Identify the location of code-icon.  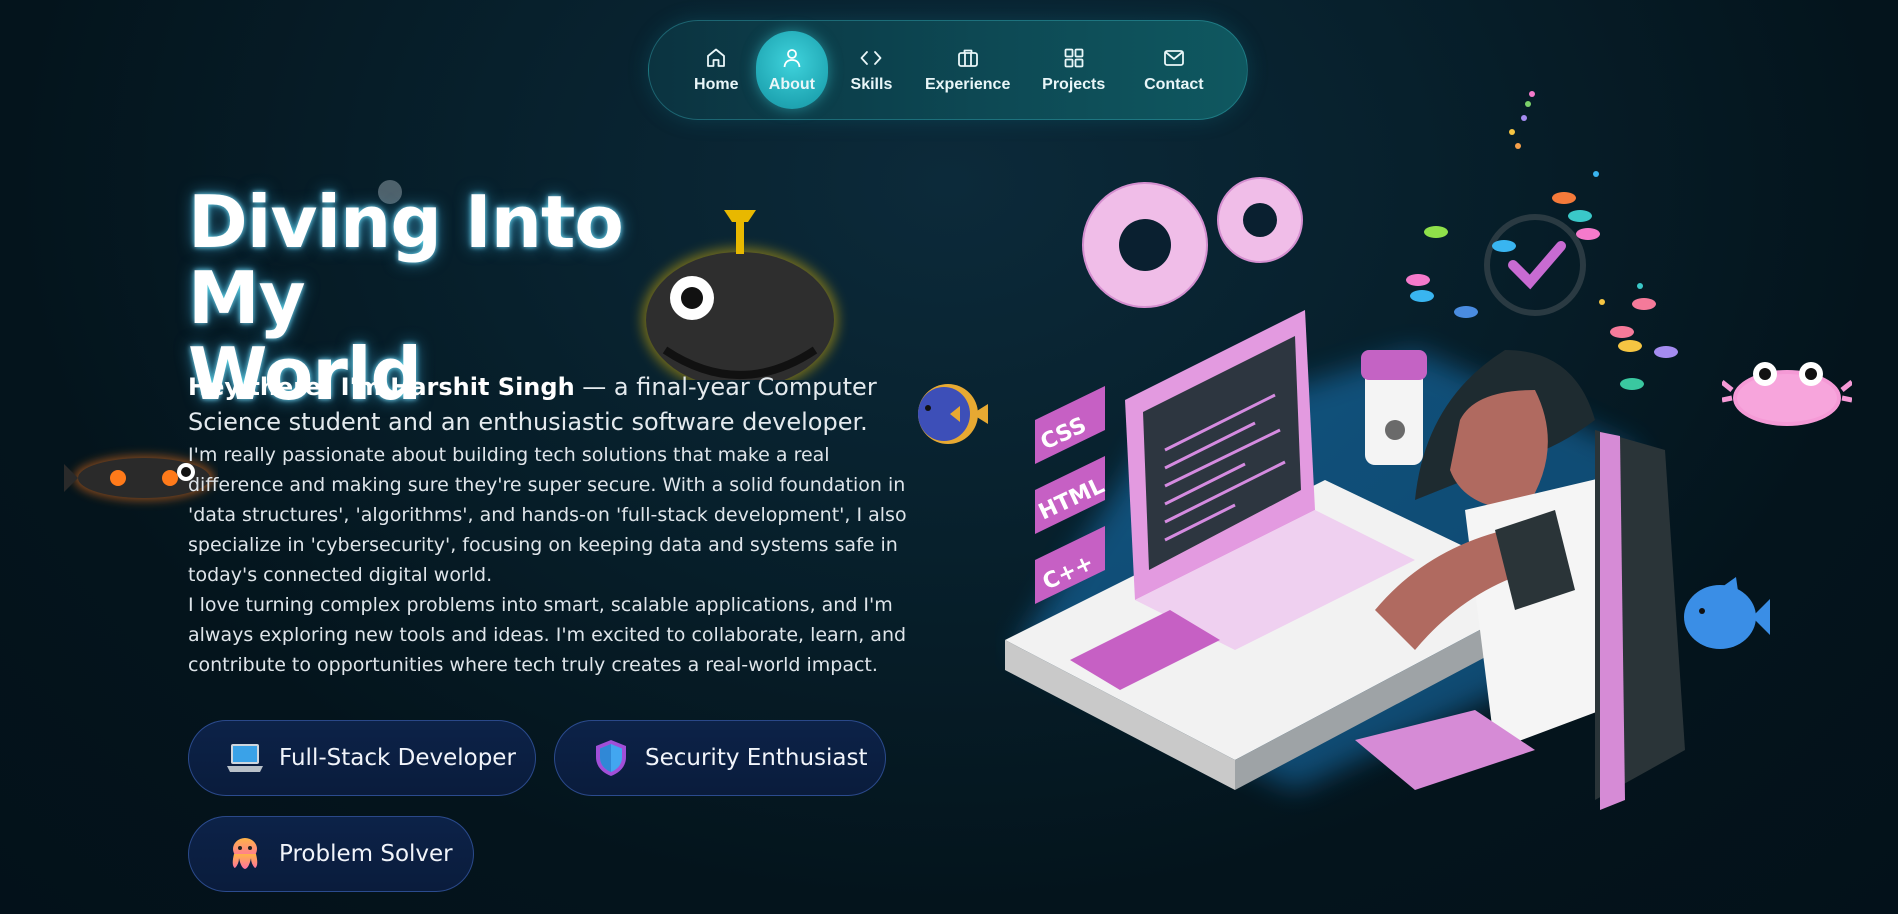
(871, 58).